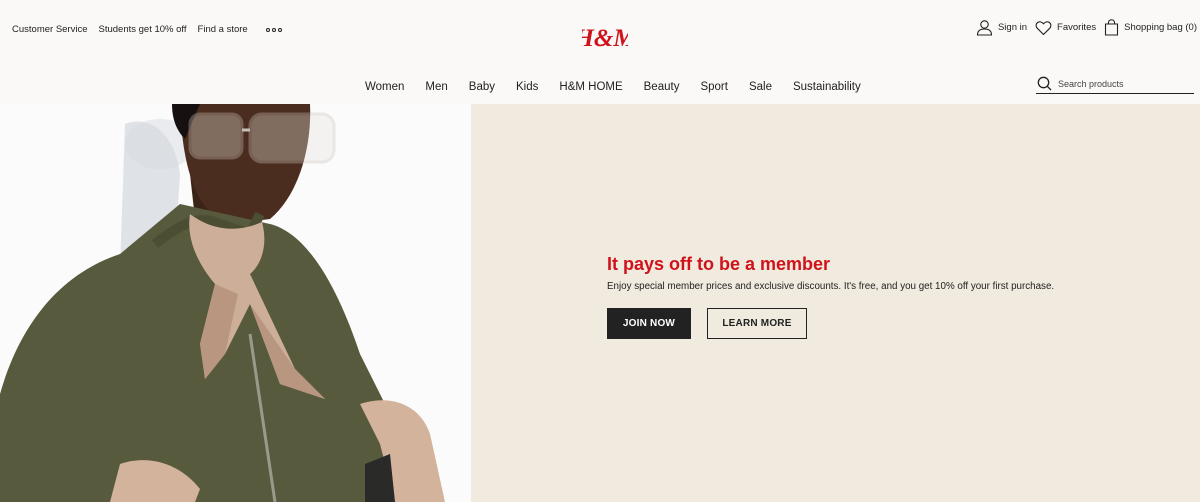  I want to click on nav-item-women: Women, so click(384, 87).